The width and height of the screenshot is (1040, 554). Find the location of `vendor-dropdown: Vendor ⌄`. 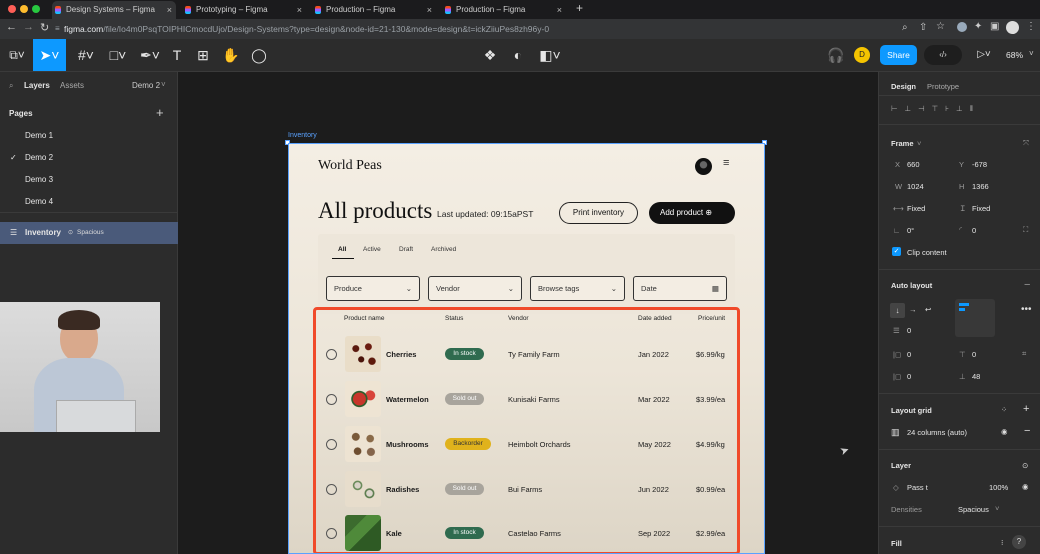

vendor-dropdown: Vendor ⌄ is located at coordinates (475, 288).